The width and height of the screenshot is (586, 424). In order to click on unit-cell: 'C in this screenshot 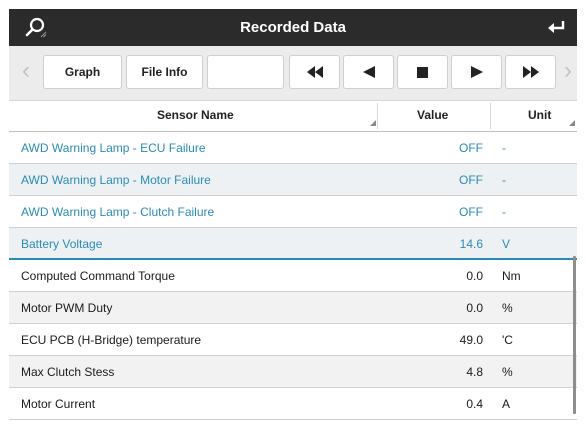, I will do `click(507, 340)`.